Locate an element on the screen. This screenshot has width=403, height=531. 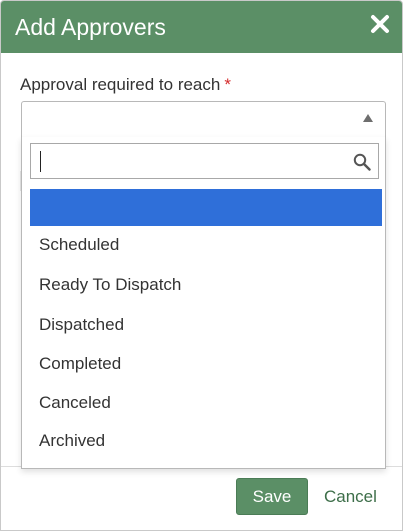
dropdown-option-highlighted is located at coordinates (206, 207).